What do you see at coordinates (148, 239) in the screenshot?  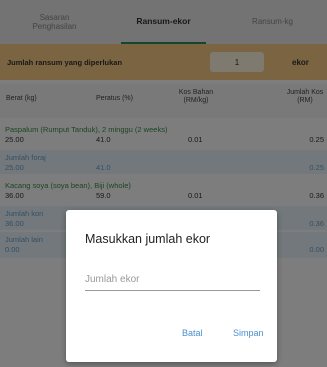 I see `dialog-title: Masukkan jumlah ekor` at bounding box center [148, 239].